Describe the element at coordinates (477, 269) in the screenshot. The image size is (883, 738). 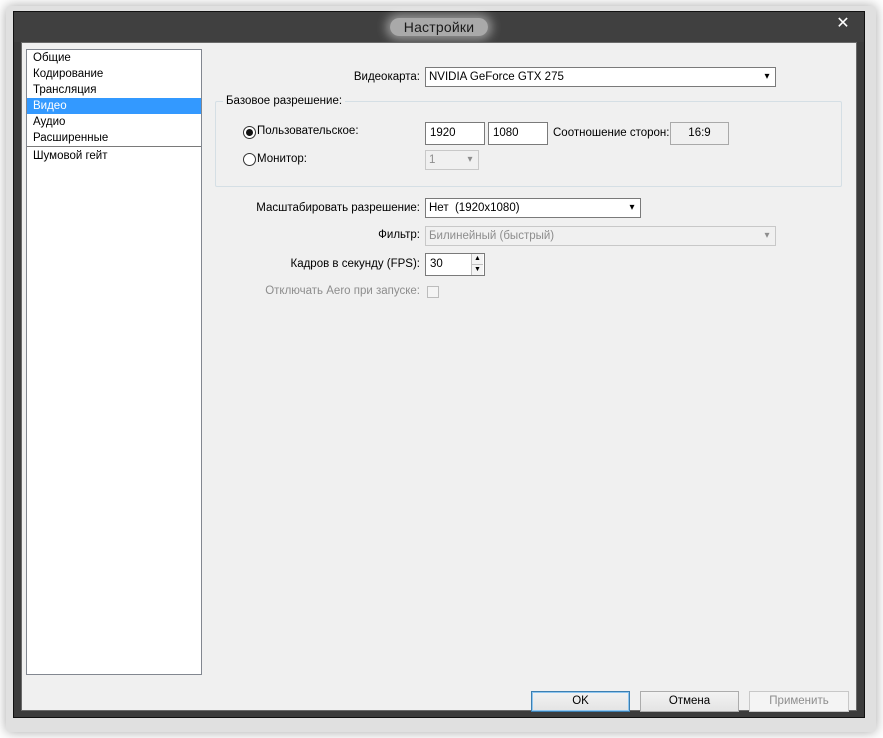
I see `spin-down-icon: ▼` at that location.